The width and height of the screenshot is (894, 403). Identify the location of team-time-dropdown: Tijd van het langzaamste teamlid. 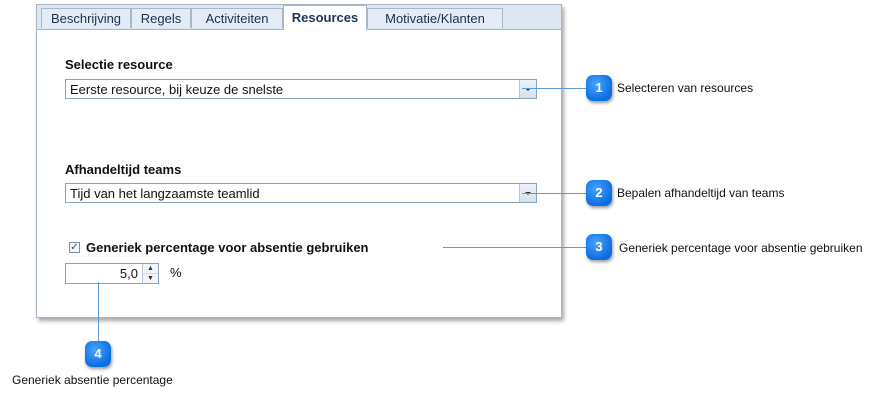
(301, 193).